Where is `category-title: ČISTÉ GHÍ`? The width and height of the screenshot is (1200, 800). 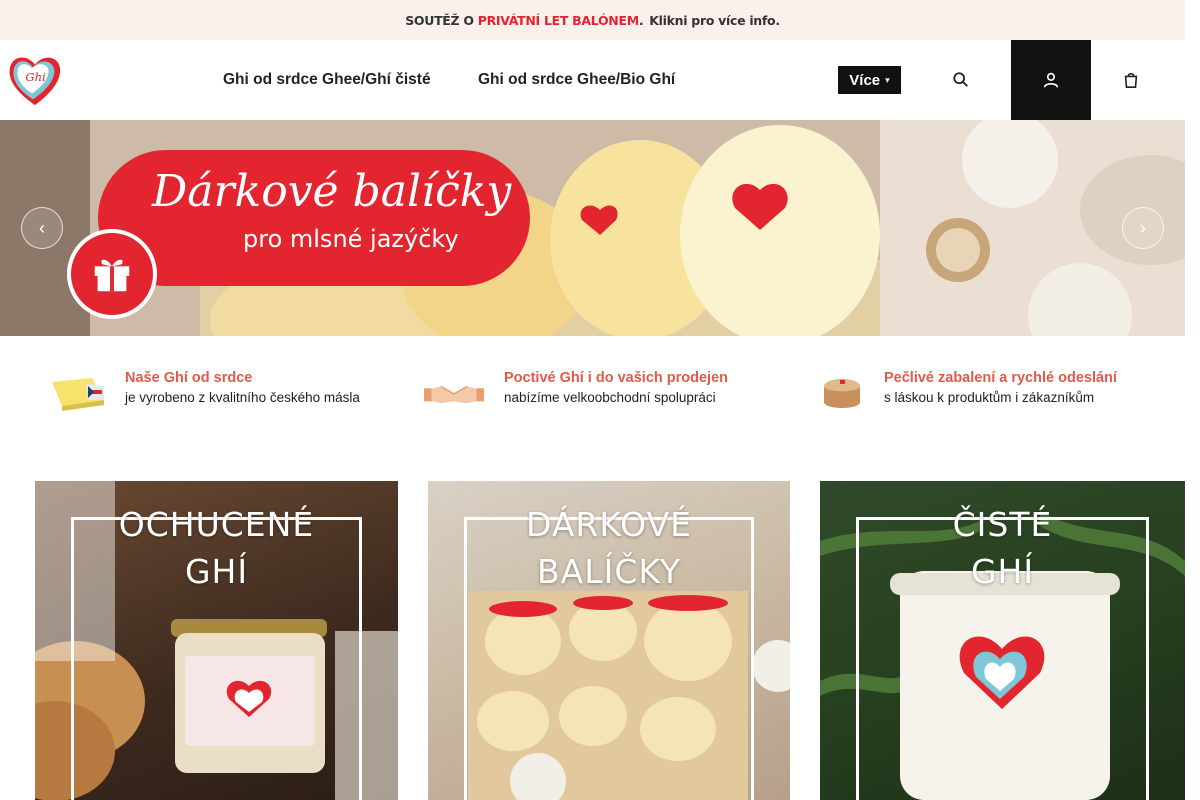 category-title: ČISTÉ GHÍ is located at coordinates (1002, 548).